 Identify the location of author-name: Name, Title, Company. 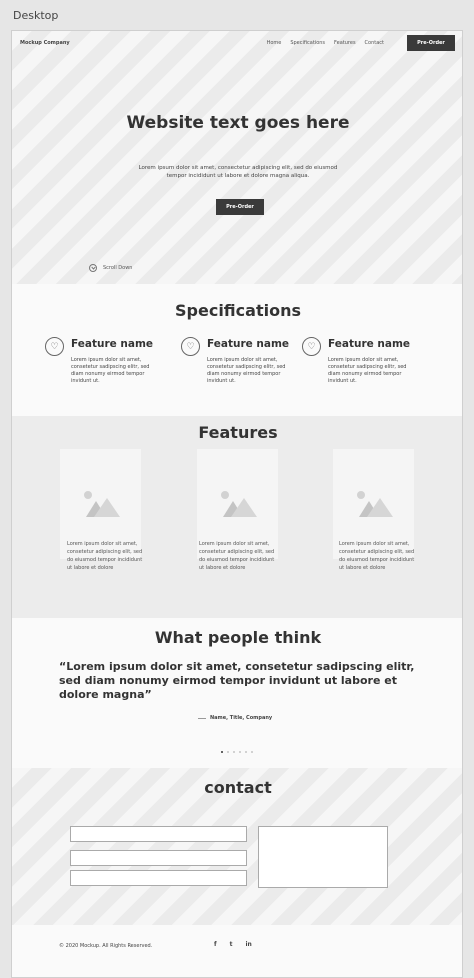
(241, 718).